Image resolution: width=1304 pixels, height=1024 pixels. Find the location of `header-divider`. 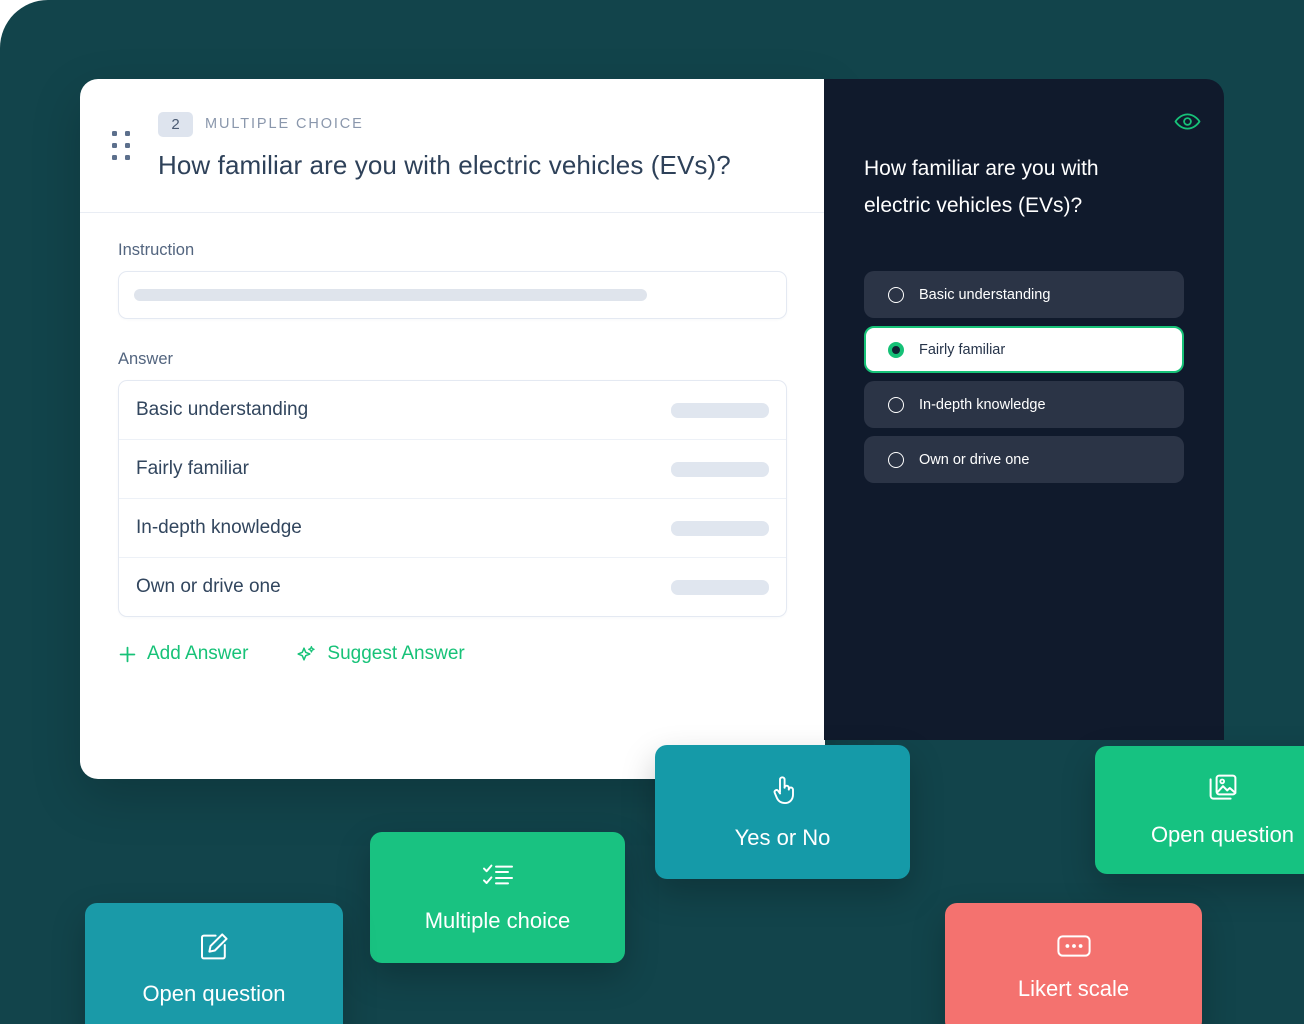

header-divider is located at coordinates (452, 212).